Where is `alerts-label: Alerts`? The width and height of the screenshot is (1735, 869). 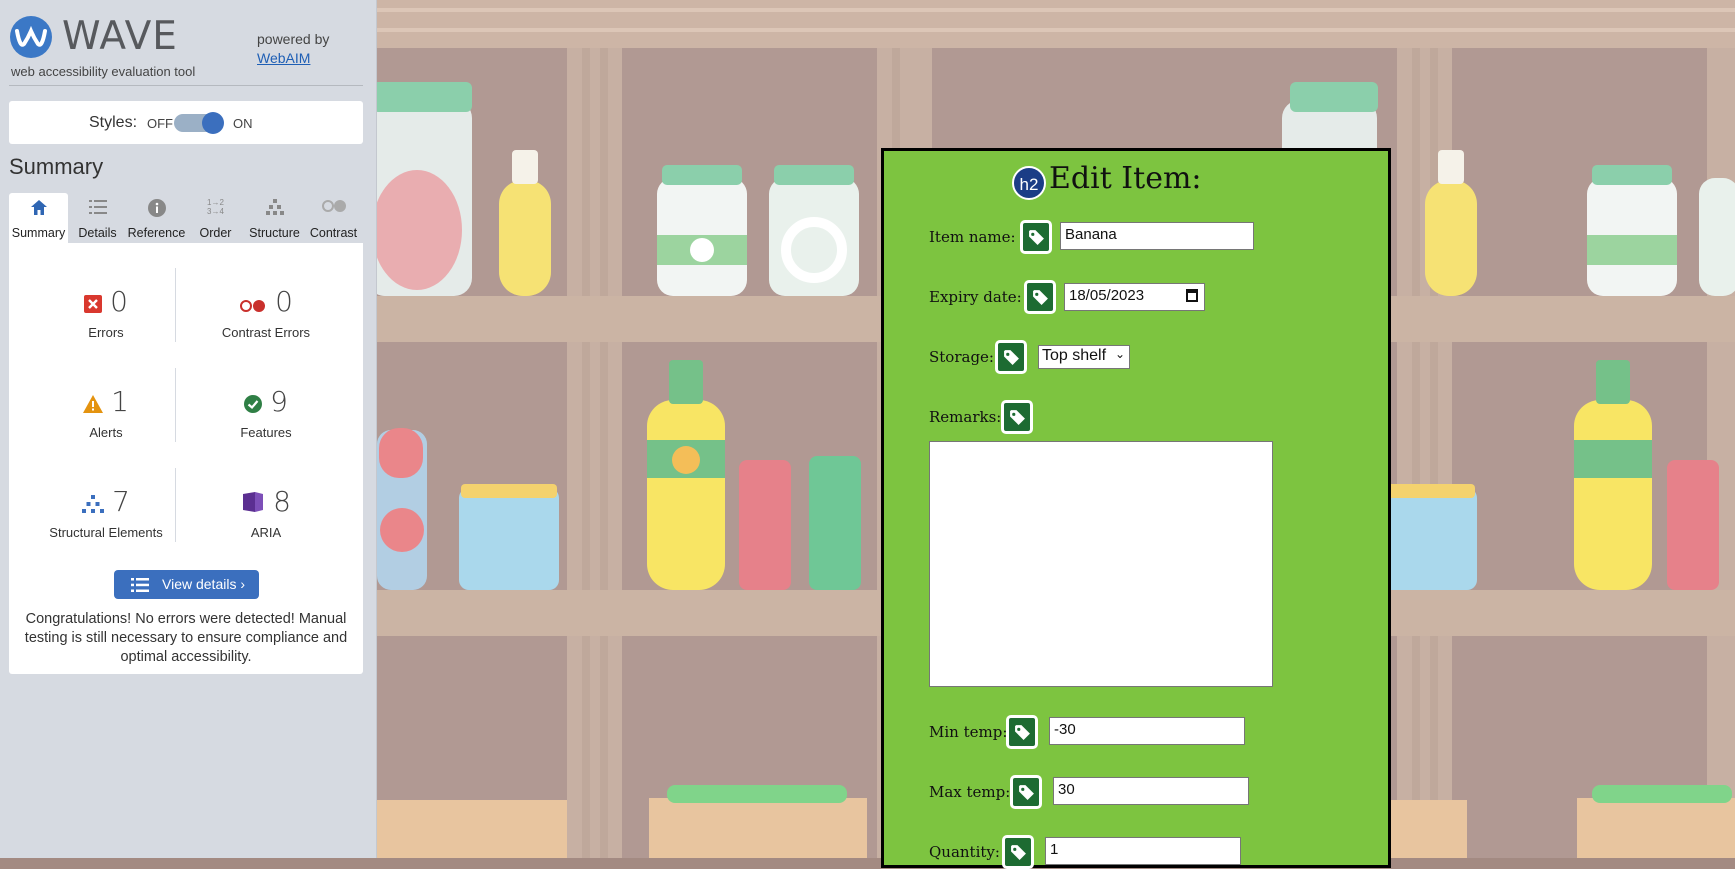
alerts-label: Alerts is located at coordinates (106, 432).